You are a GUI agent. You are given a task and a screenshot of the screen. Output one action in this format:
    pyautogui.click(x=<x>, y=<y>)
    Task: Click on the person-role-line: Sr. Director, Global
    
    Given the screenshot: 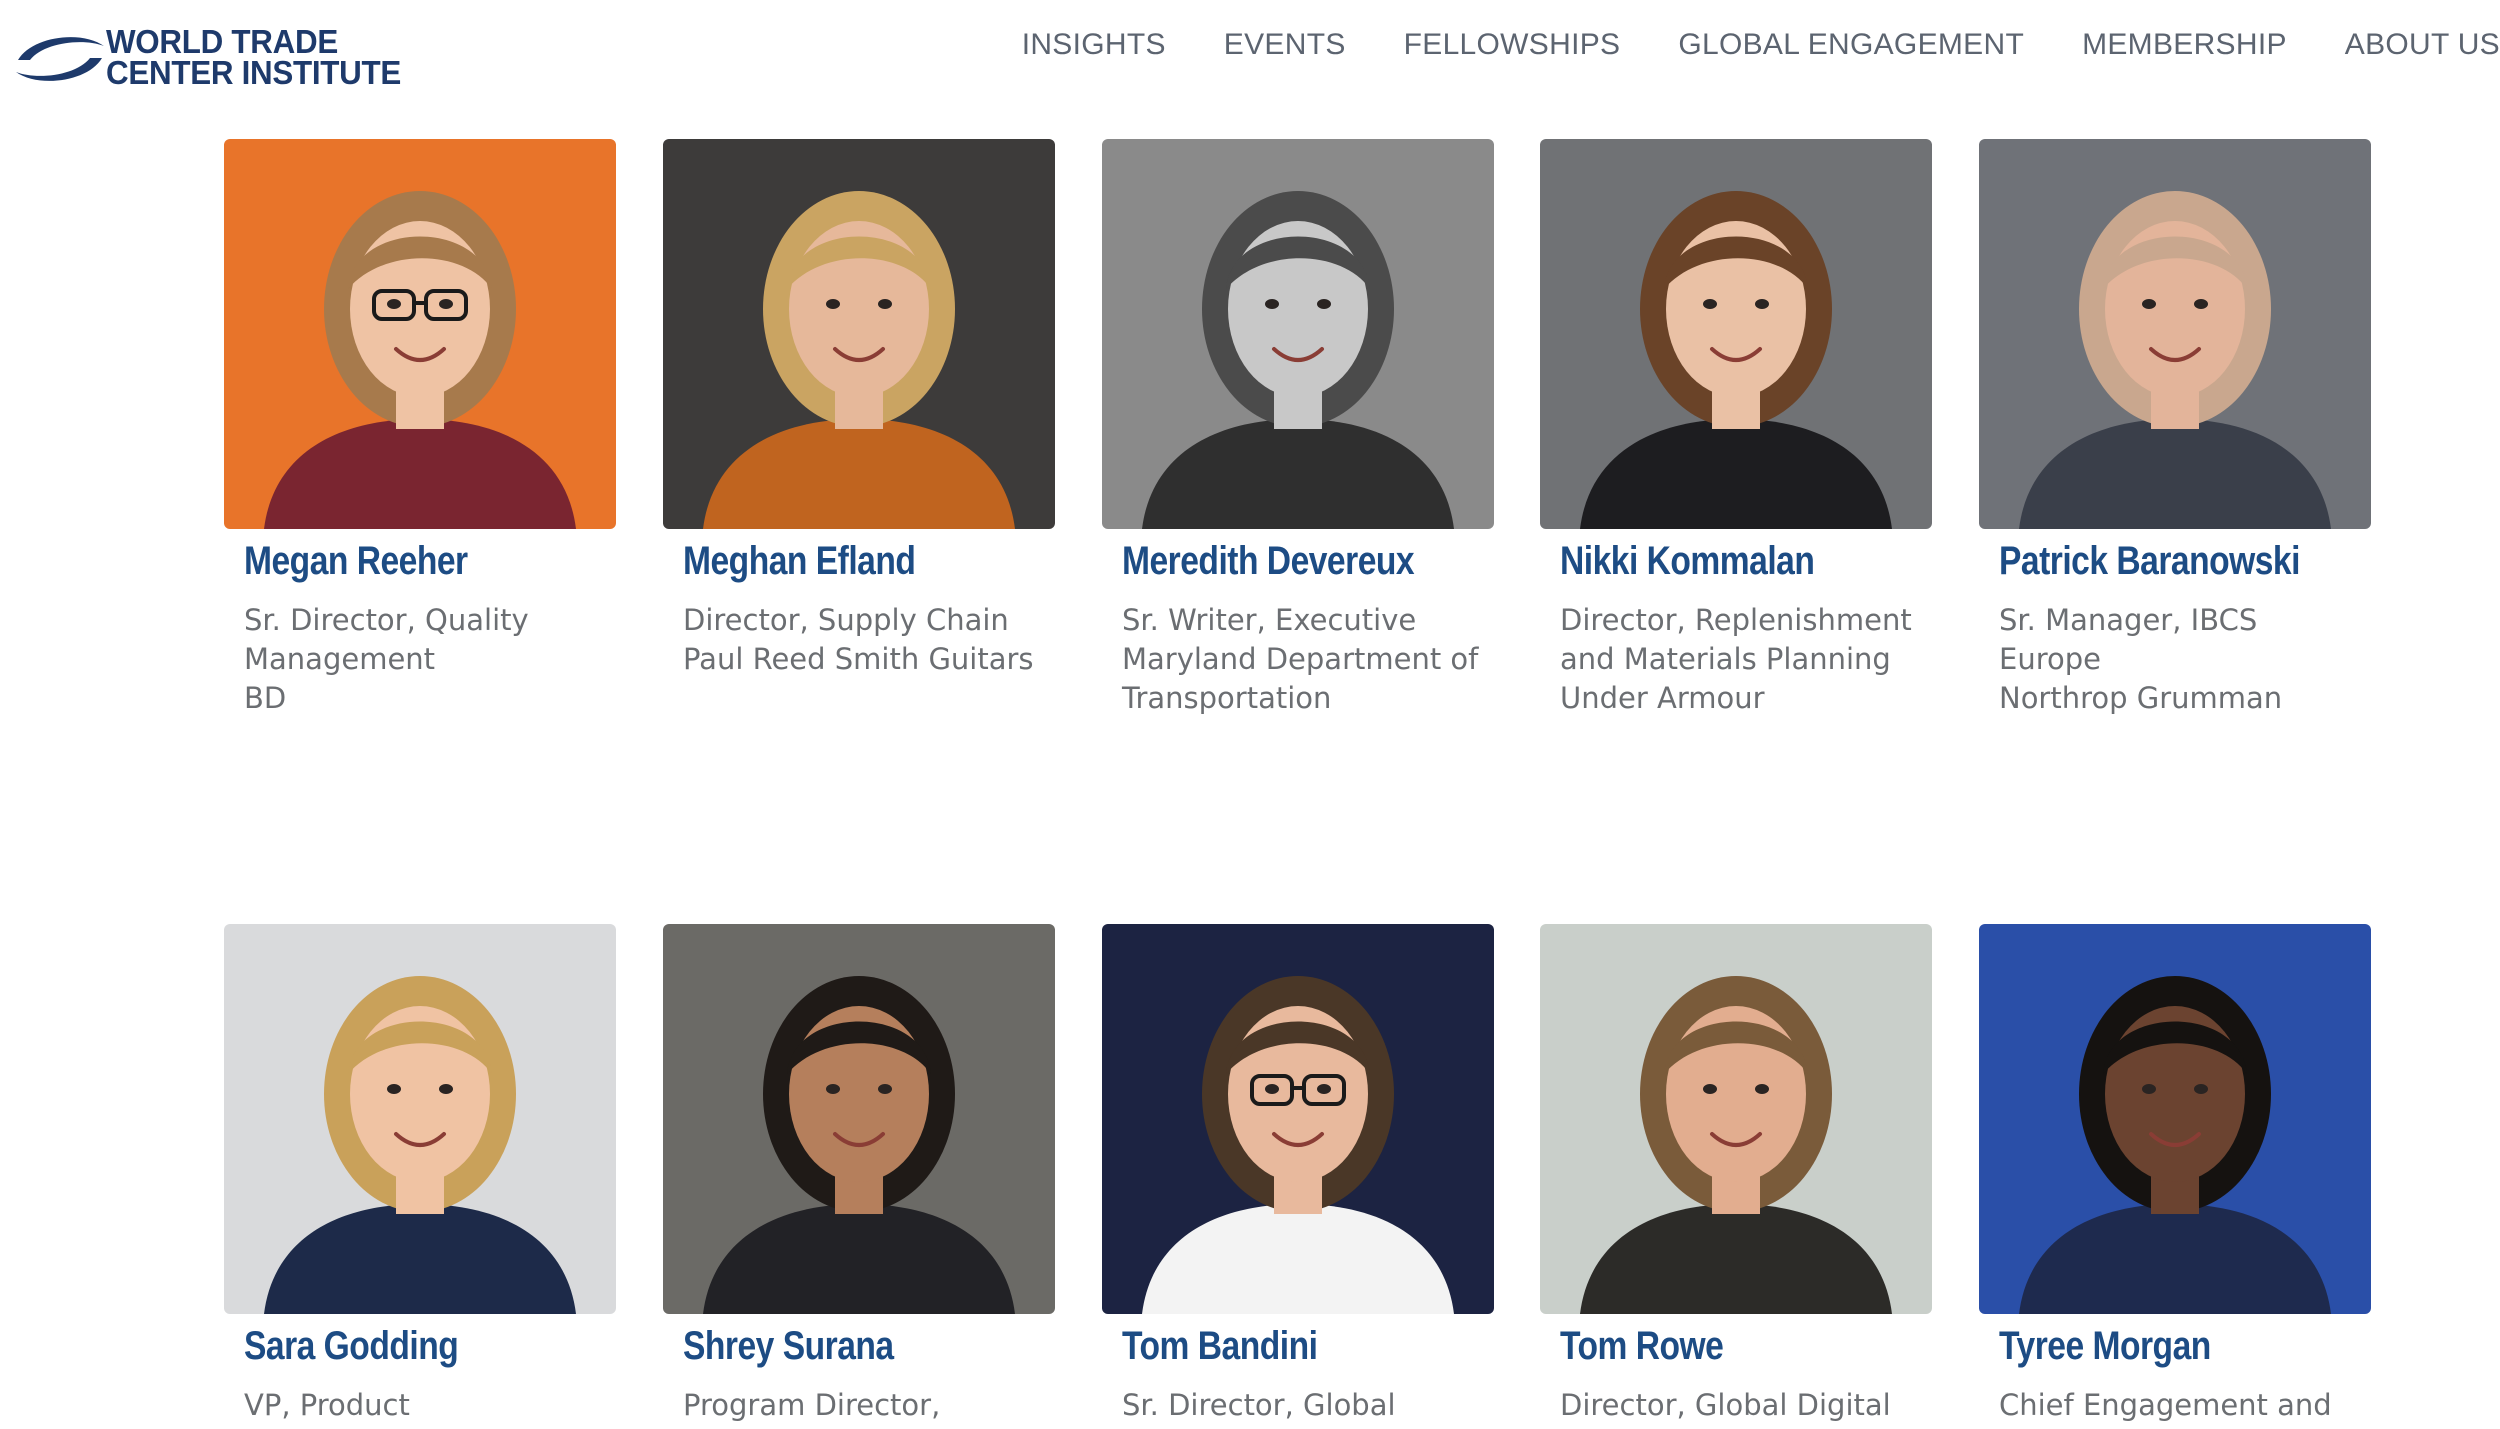 What is the action you would take?
    pyautogui.click(x=1259, y=1405)
    